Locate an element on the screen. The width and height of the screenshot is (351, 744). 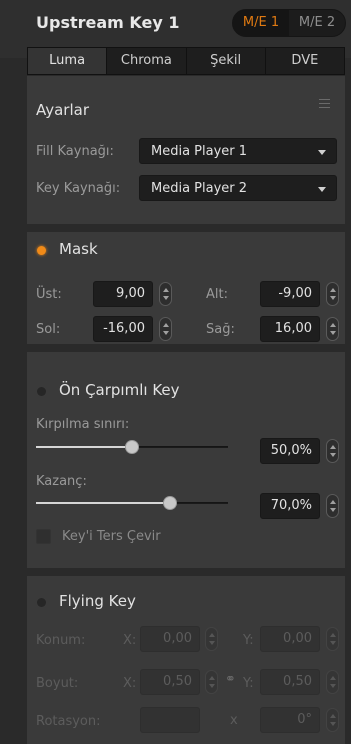
mask-bottom-stepper is located at coordinates (332, 294).